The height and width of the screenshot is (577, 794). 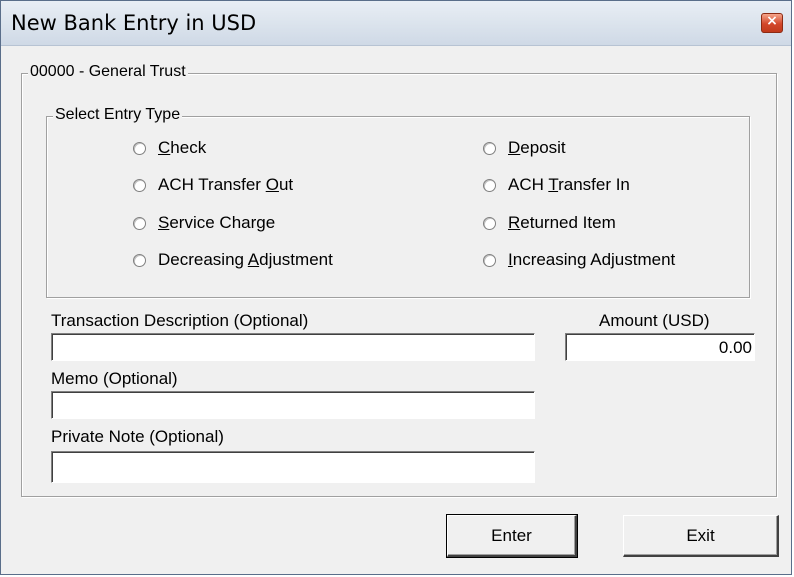 What do you see at coordinates (293, 405) in the screenshot?
I see `memo-input` at bounding box center [293, 405].